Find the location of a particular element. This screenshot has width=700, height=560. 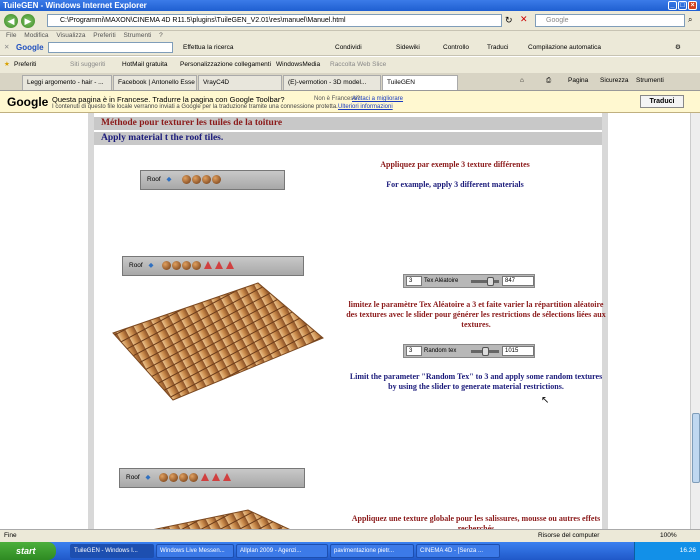

translate-button: Traduci is located at coordinates (662, 101).